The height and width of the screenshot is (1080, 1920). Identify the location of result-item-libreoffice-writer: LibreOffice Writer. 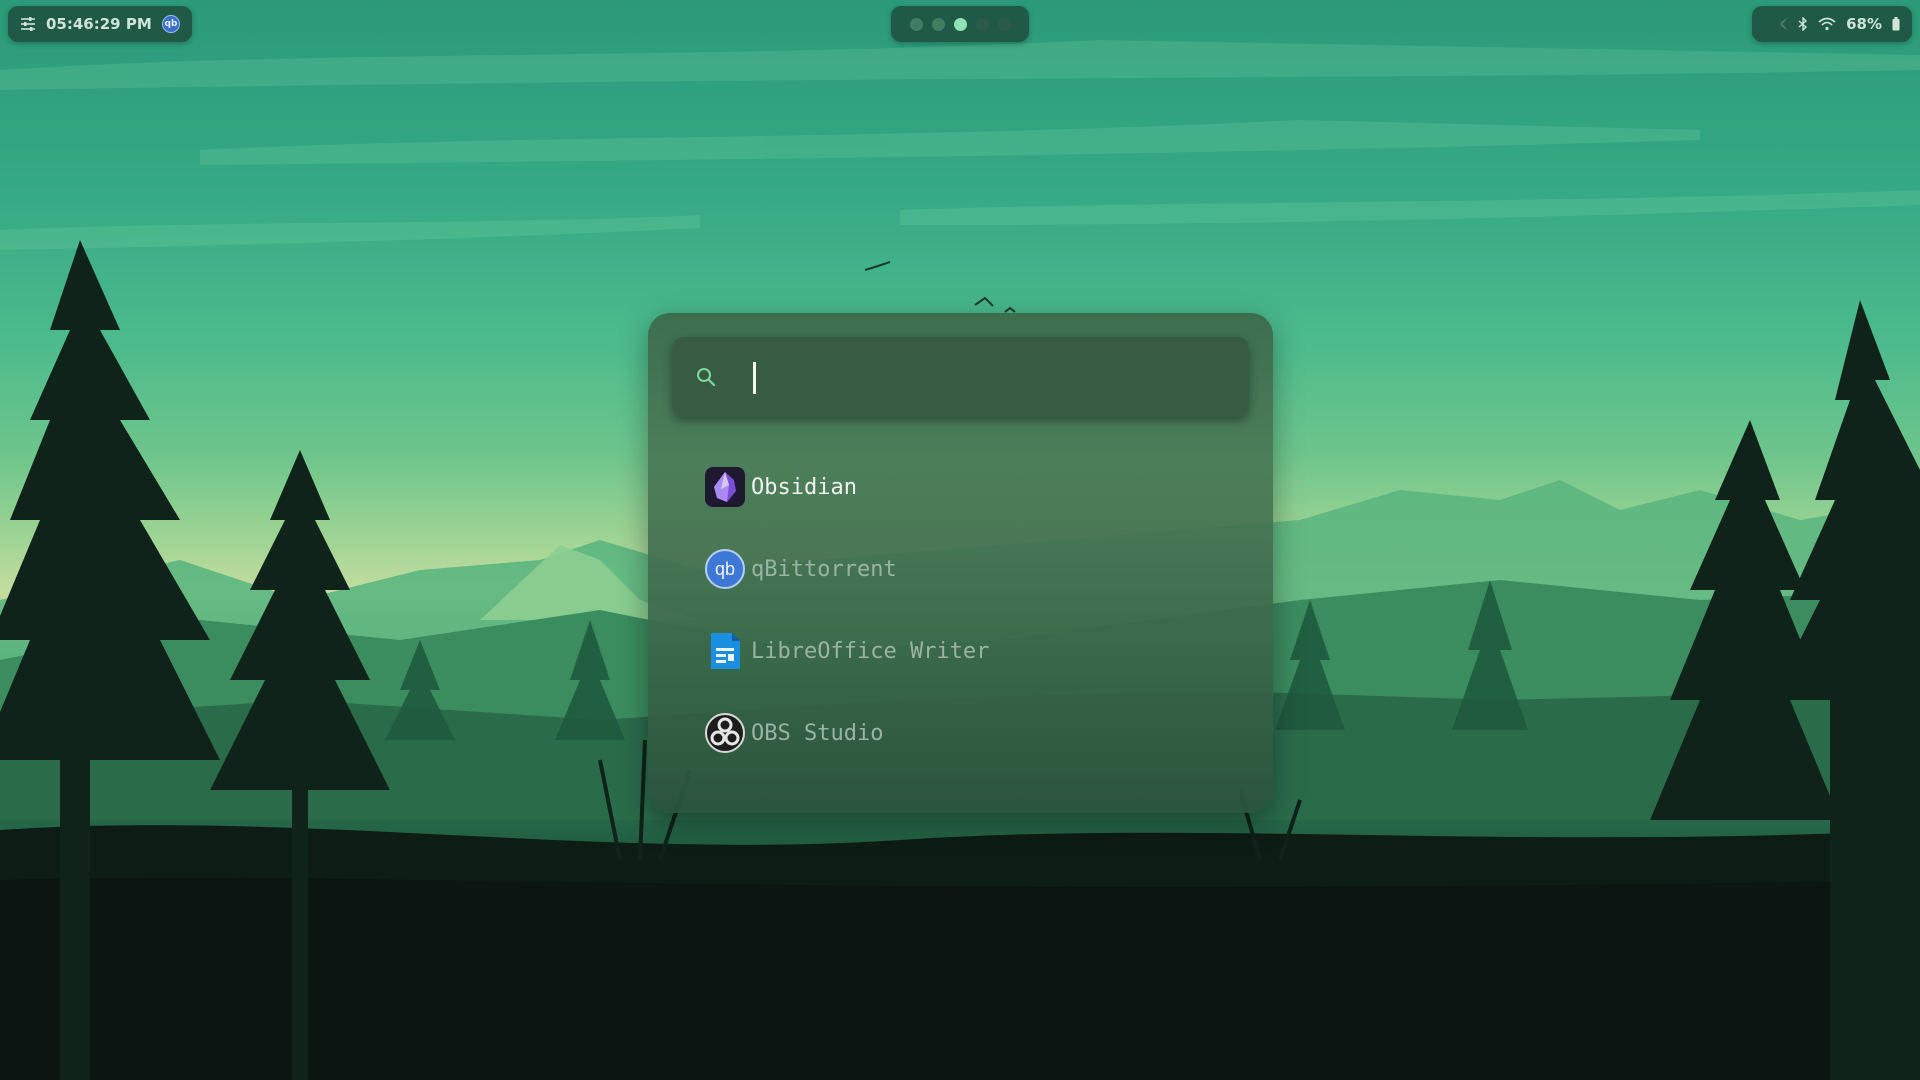
(847, 651).